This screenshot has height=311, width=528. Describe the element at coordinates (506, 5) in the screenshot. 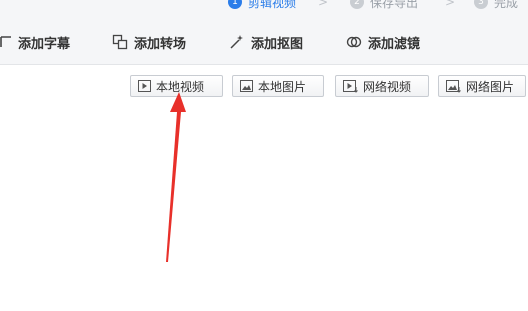

I see `step-label: 完成` at that location.